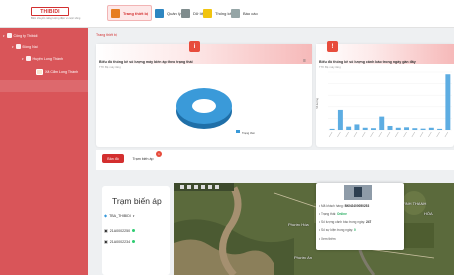 This screenshot has height=275, width=454. Describe the element at coordinates (414, 203) in the screenshot. I see `map-label: VINH THANH` at that location.